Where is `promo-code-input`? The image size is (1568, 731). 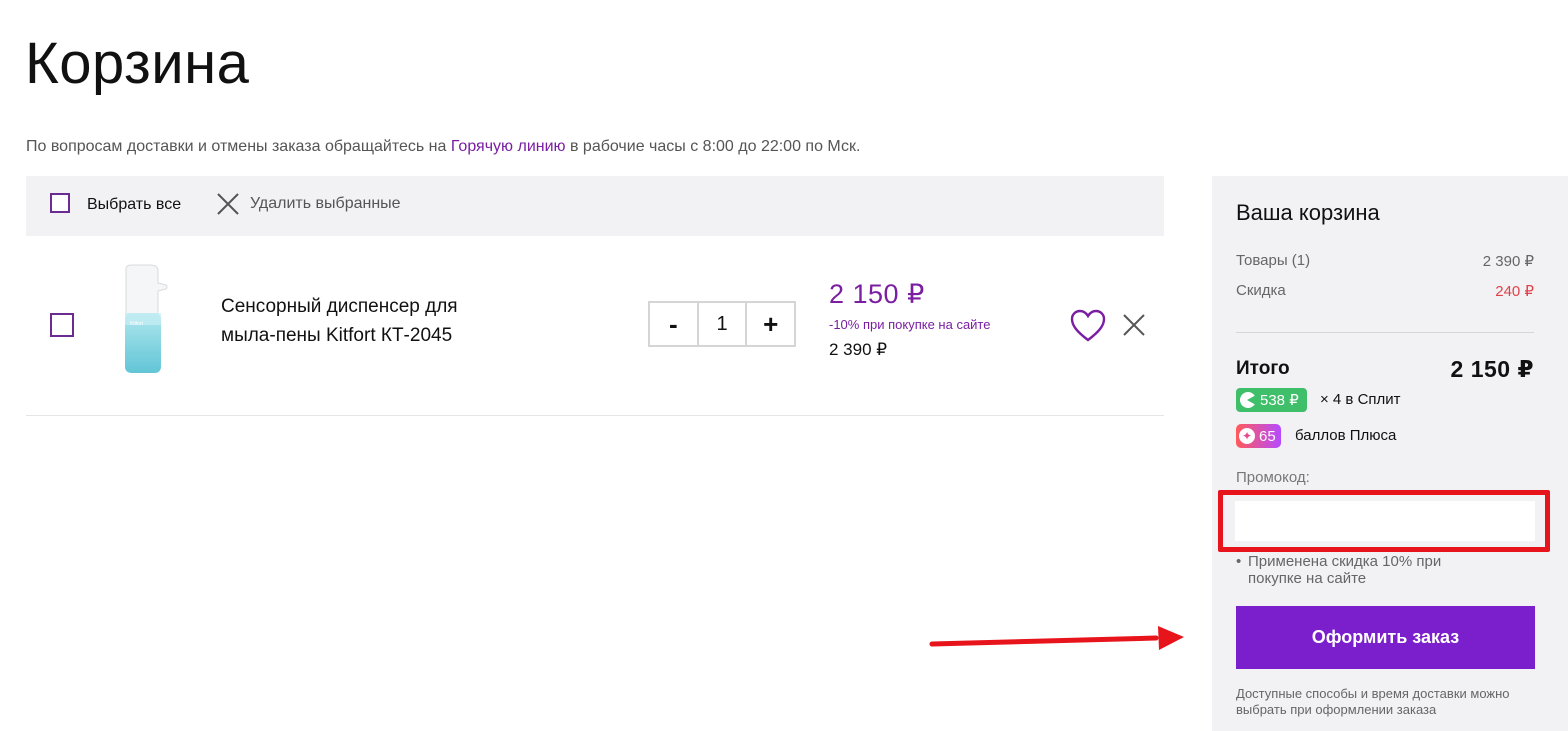
promo-code-input is located at coordinates (1385, 521).